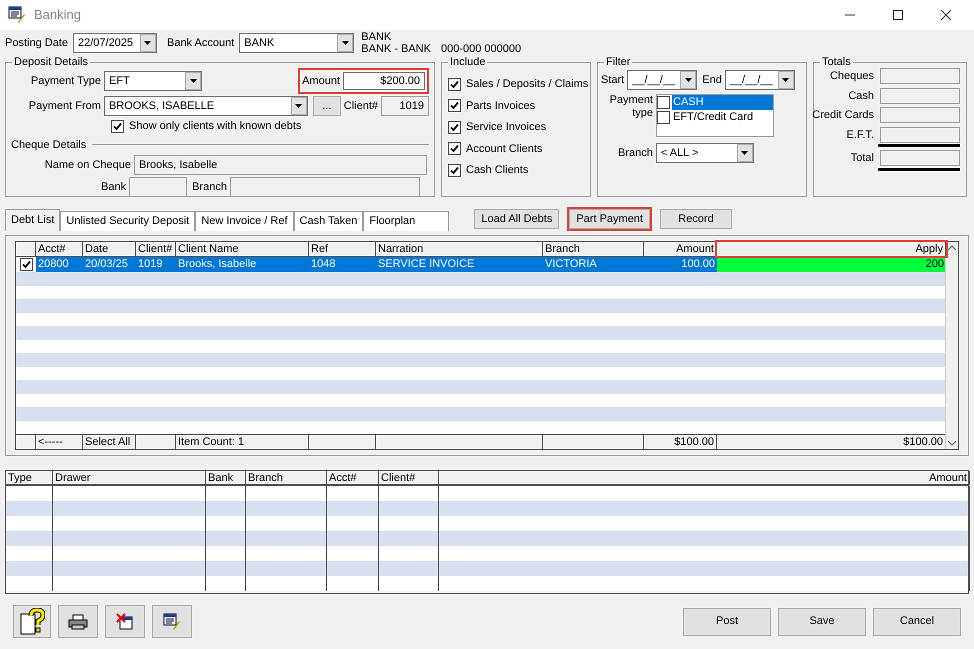 Image resolution: width=974 pixels, height=649 pixels. Describe the element at coordinates (917, 622) in the screenshot. I see `dialog-button: Cancel` at that location.